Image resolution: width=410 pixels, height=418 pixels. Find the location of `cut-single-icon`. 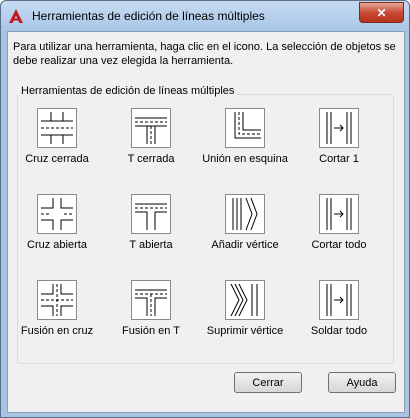

cut-single-icon is located at coordinates (339, 128).